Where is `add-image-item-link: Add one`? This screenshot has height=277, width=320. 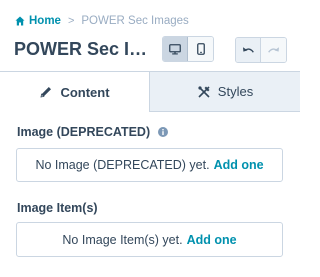
add-image-item-link: Add one is located at coordinates (212, 240).